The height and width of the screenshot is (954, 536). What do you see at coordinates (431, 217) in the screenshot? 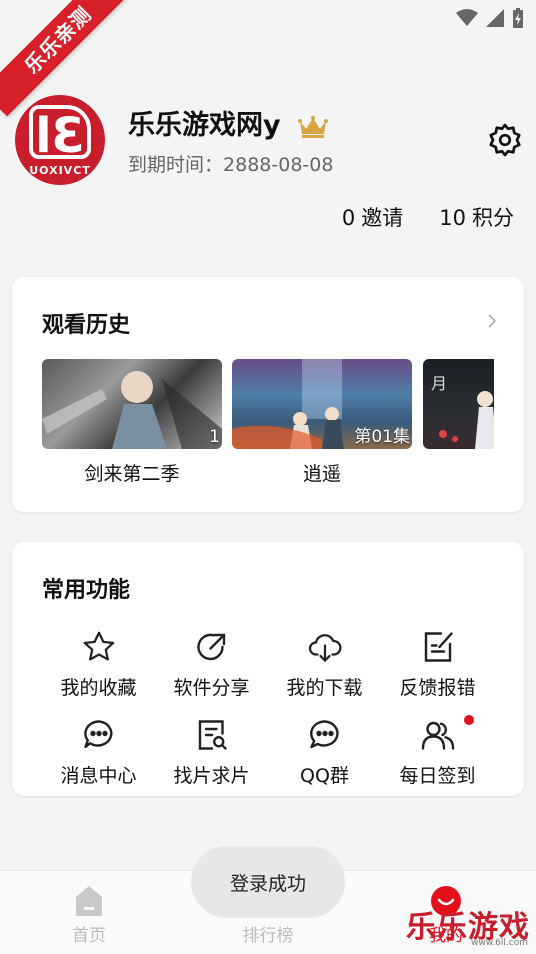
I see `stats-row: 0 邀请 10 积分` at bounding box center [431, 217].